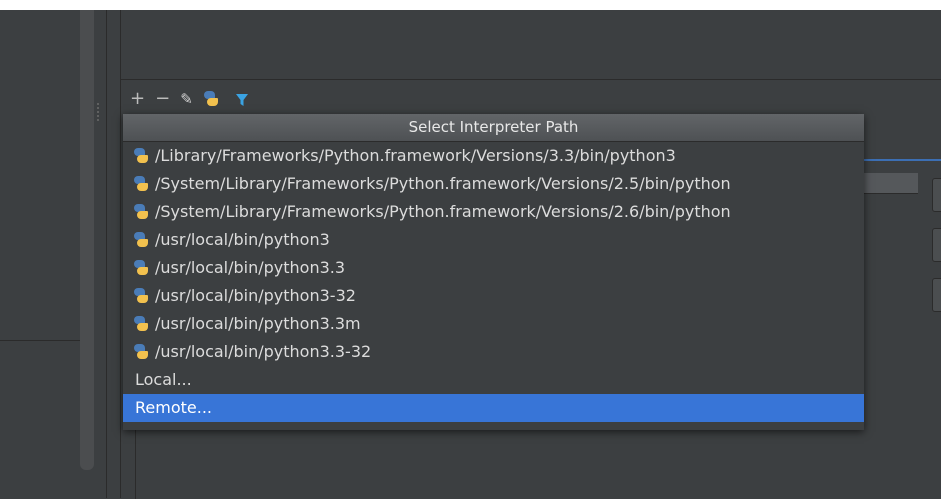 The image size is (941, 499). What do you see at coordinates (263, 351) in the screenshot?
I see `interpreter-path: /usr/local/bin/python3.3-32` at bounding box center [263, 351].